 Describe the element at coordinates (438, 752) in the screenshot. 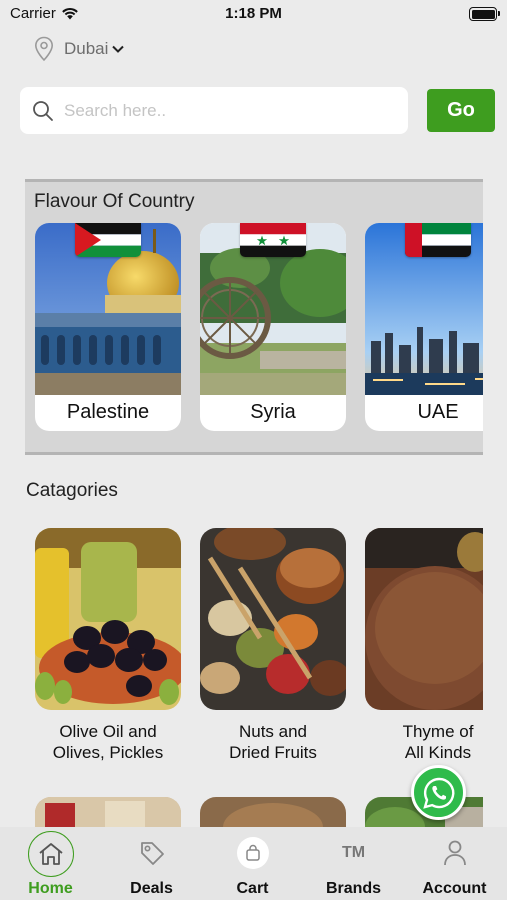

I see `category-label-line: All Kinds` at that location.